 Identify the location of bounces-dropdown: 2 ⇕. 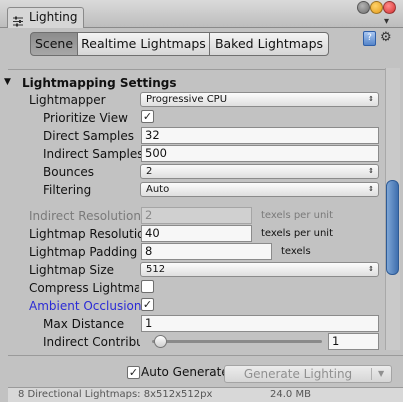
(259, 171).